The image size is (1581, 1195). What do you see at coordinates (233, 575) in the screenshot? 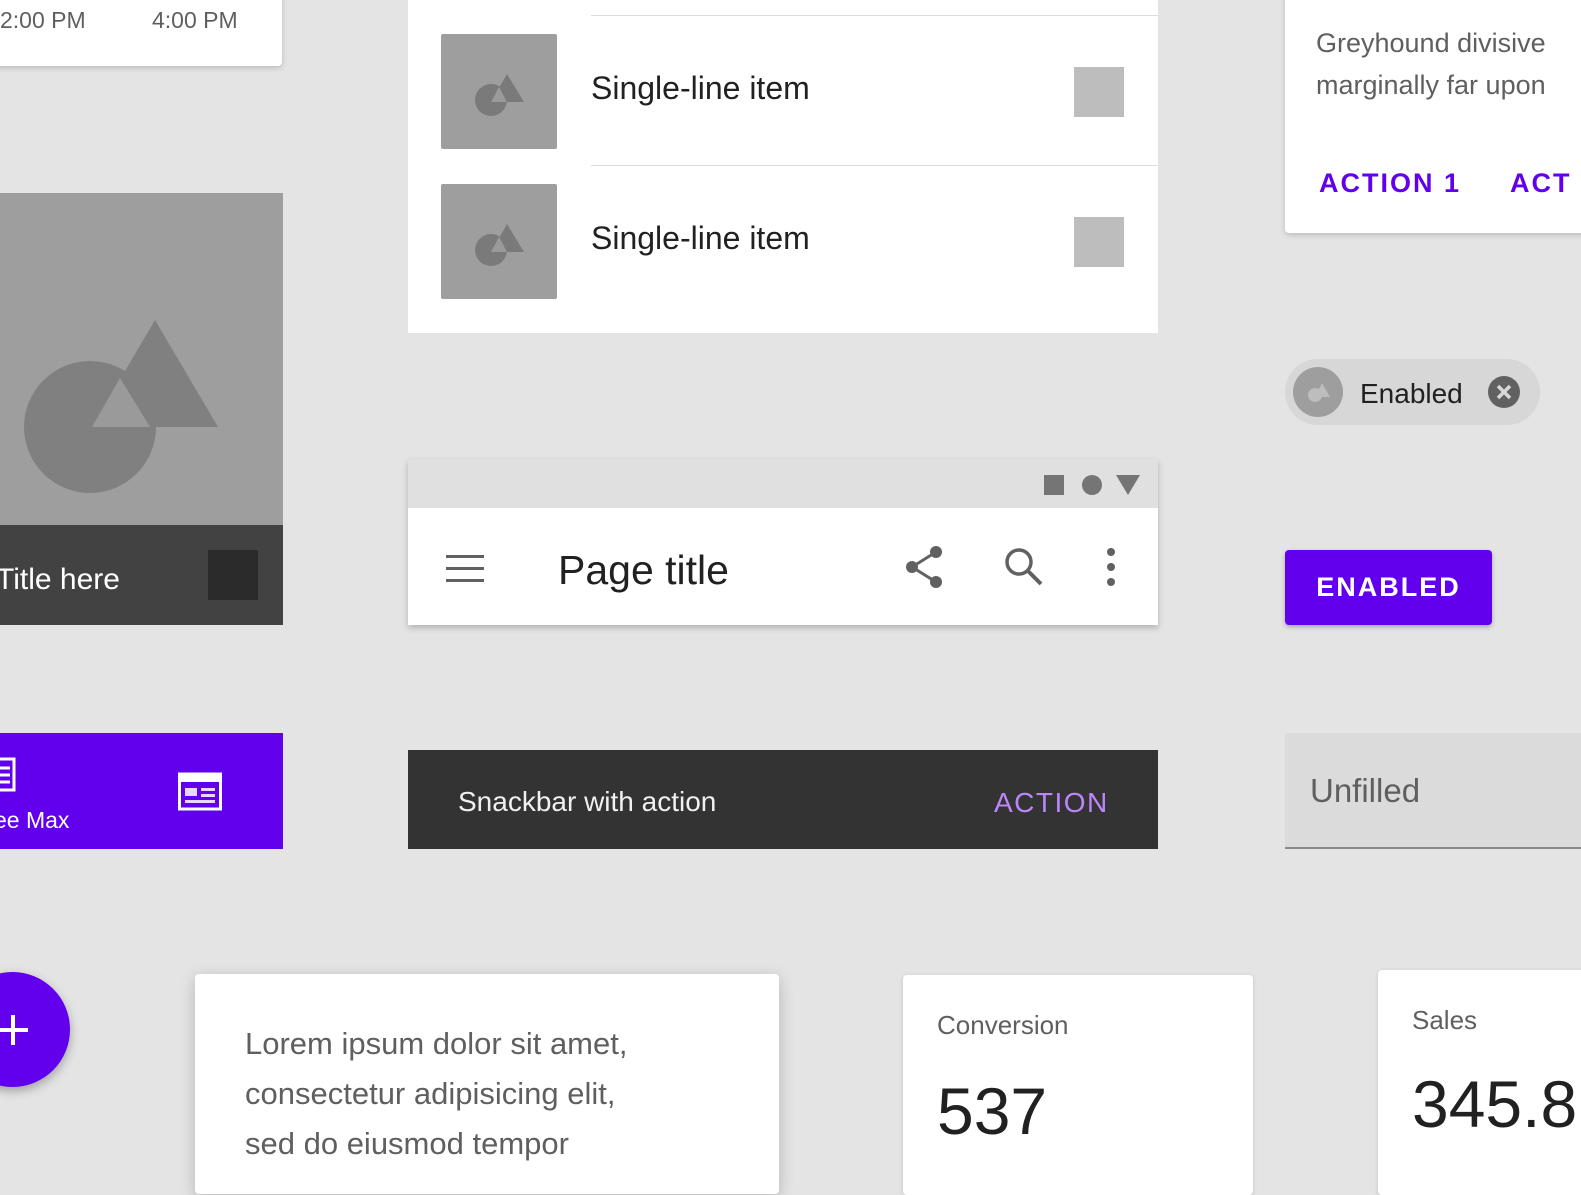
I see `tile-action-icon` at bounding box center [233, 575].